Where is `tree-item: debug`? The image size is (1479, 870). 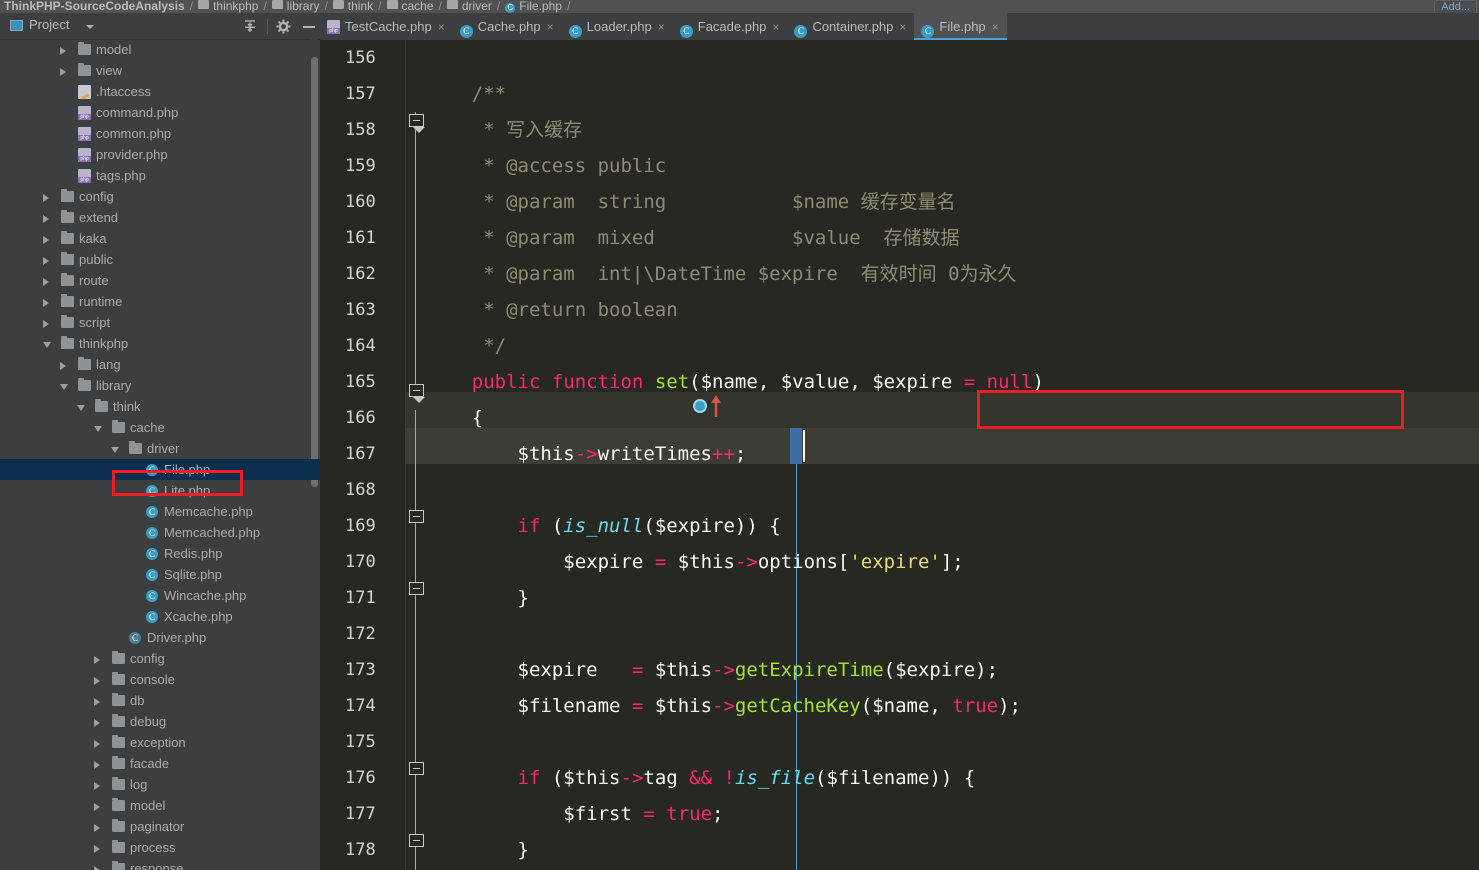 tree-item: debug is located at coordinates (160, 721).